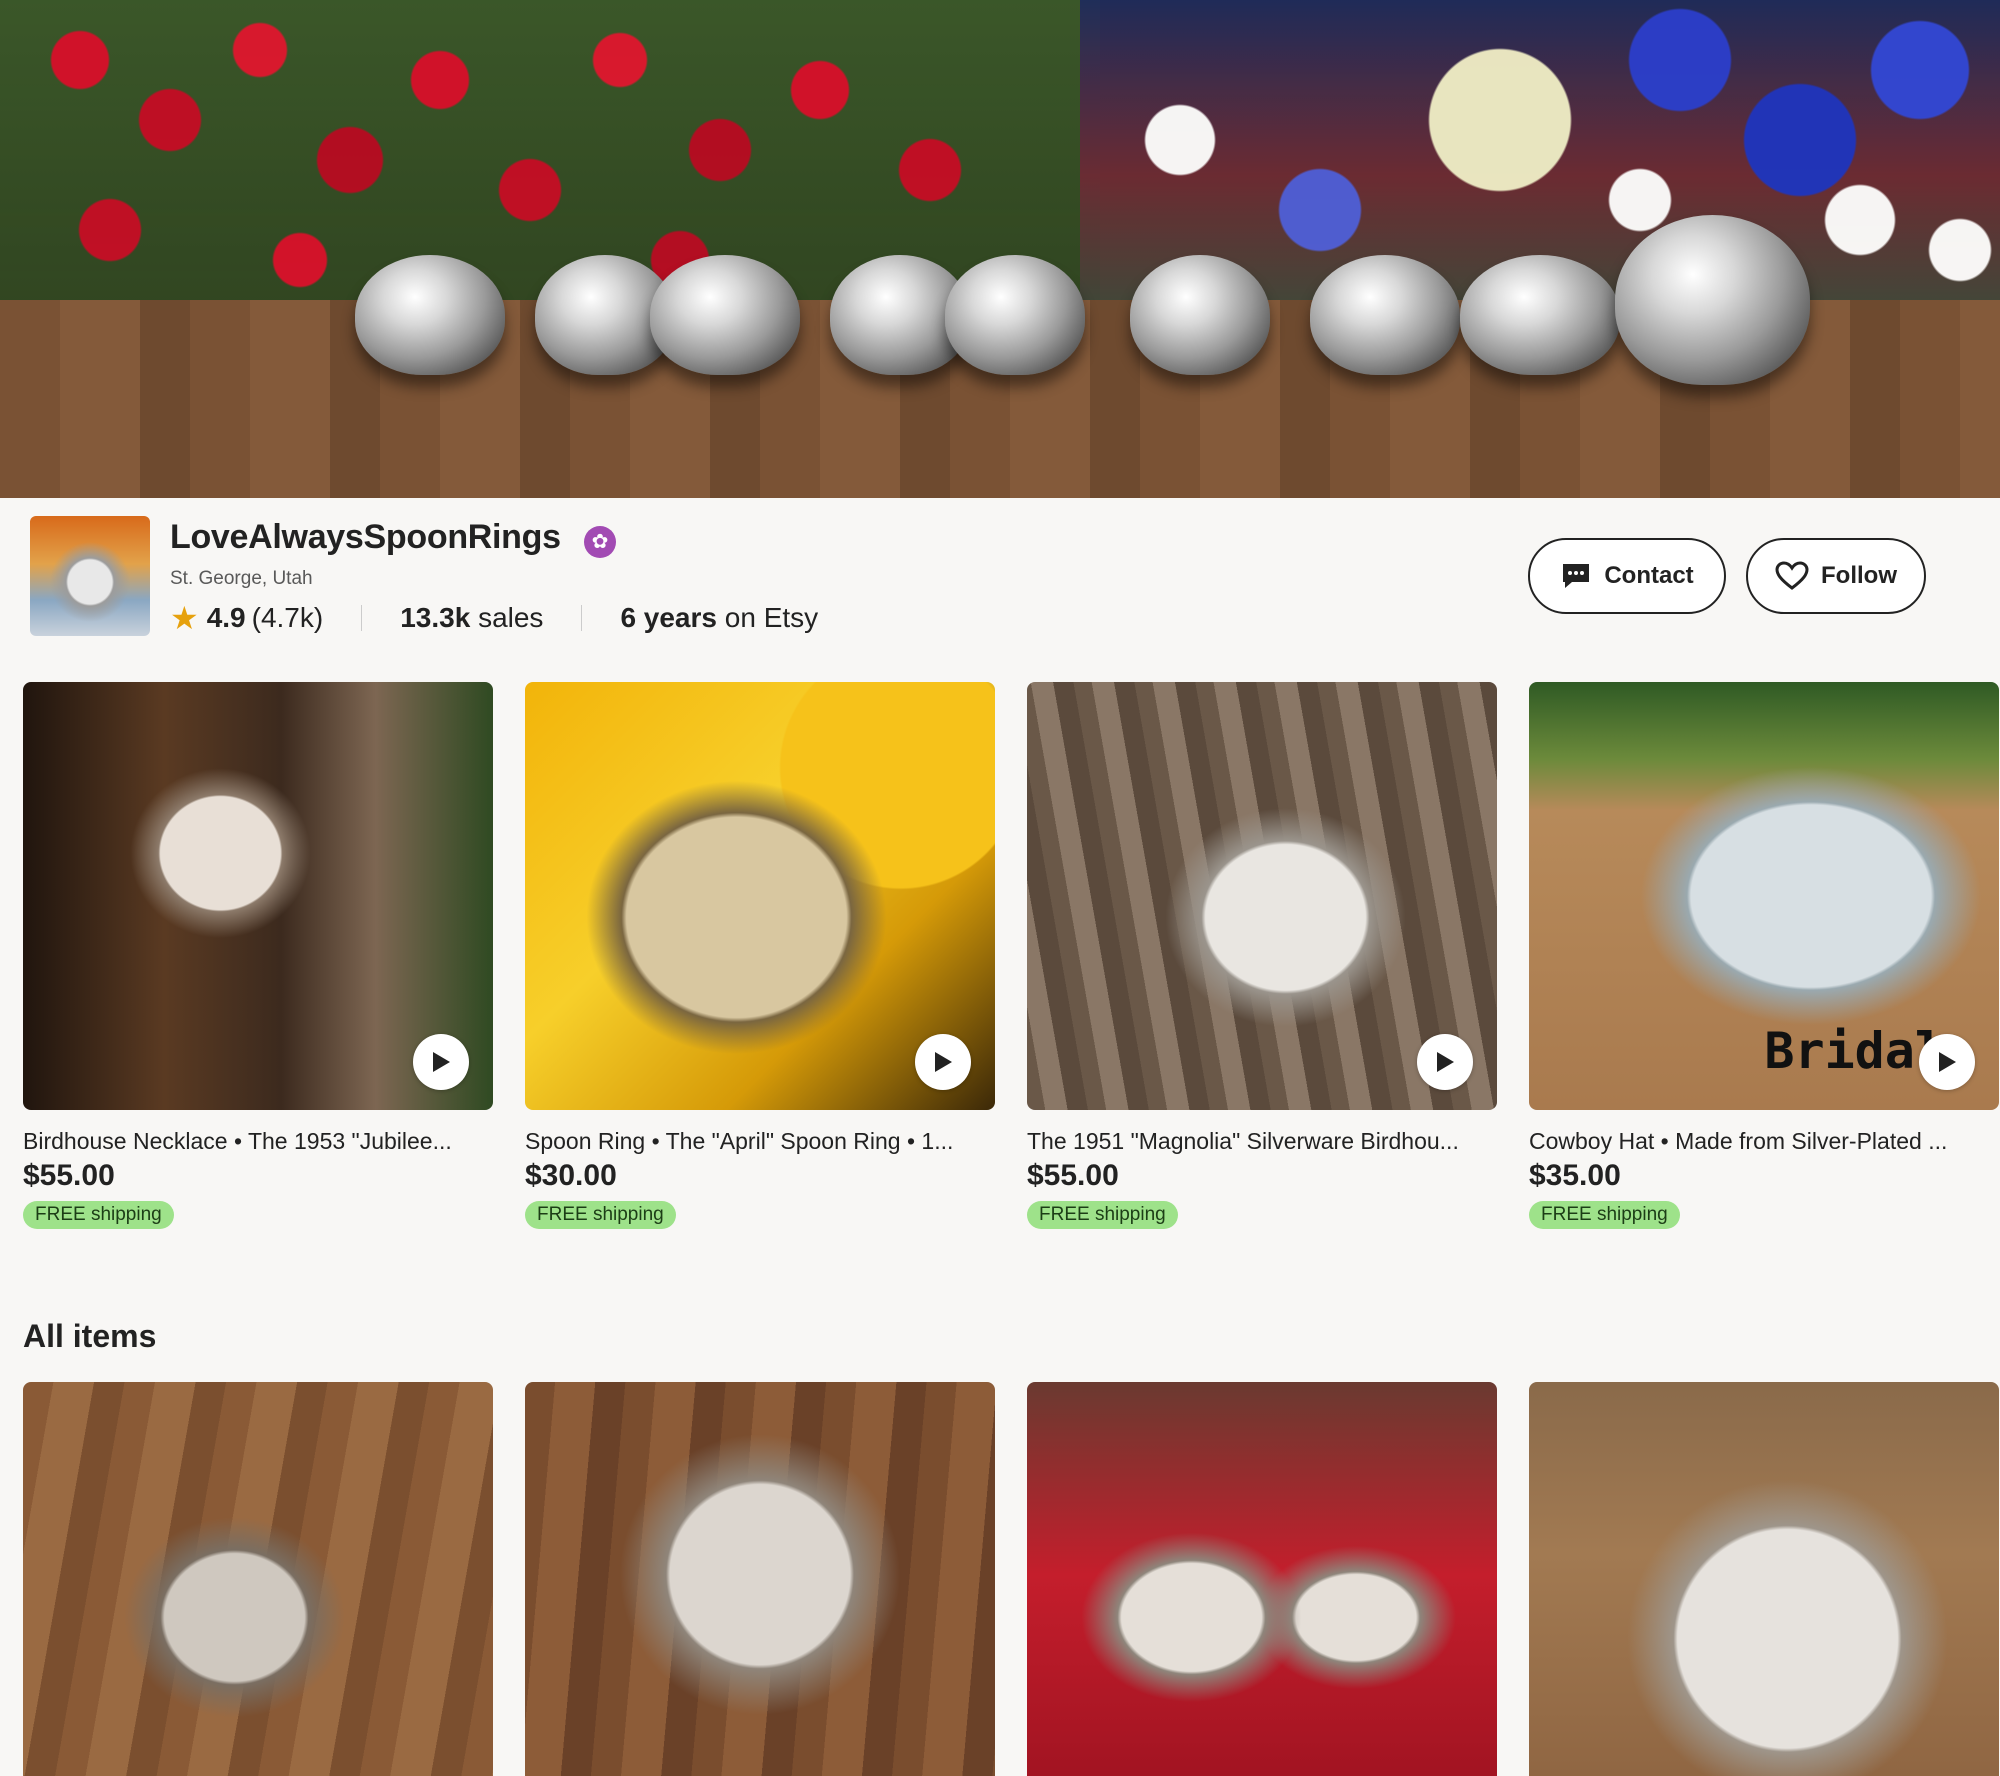 The width and height of the screenshot is (2000, 1776). I want to click on shop-stats: ★ 4.9 (4.7k) 13.3k sales 6 years on Etsy, so click(494, 618).